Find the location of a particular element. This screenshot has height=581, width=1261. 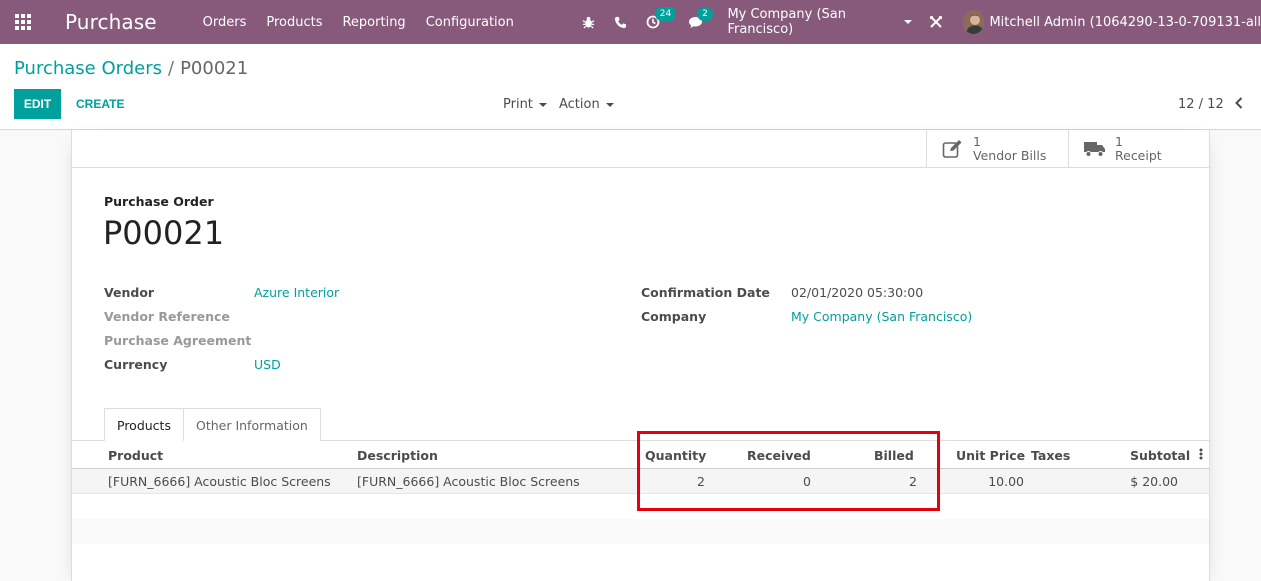

currency-link: USD is located at coordinates (267, 364).